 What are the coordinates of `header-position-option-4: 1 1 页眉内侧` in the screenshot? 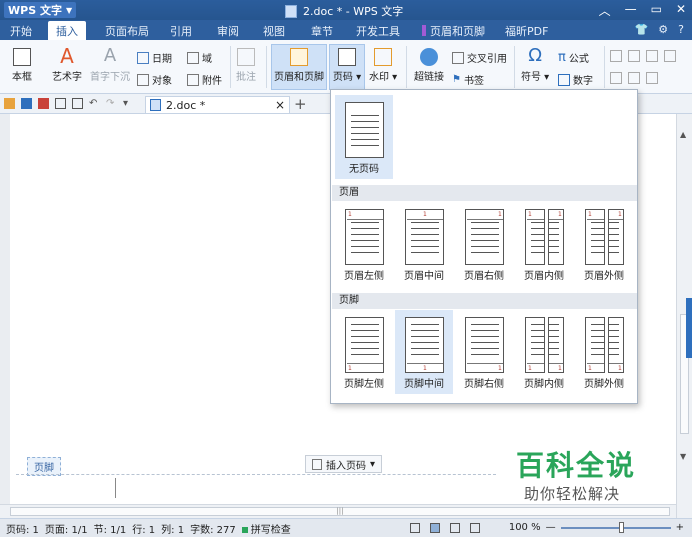 It's located at (544, 244).